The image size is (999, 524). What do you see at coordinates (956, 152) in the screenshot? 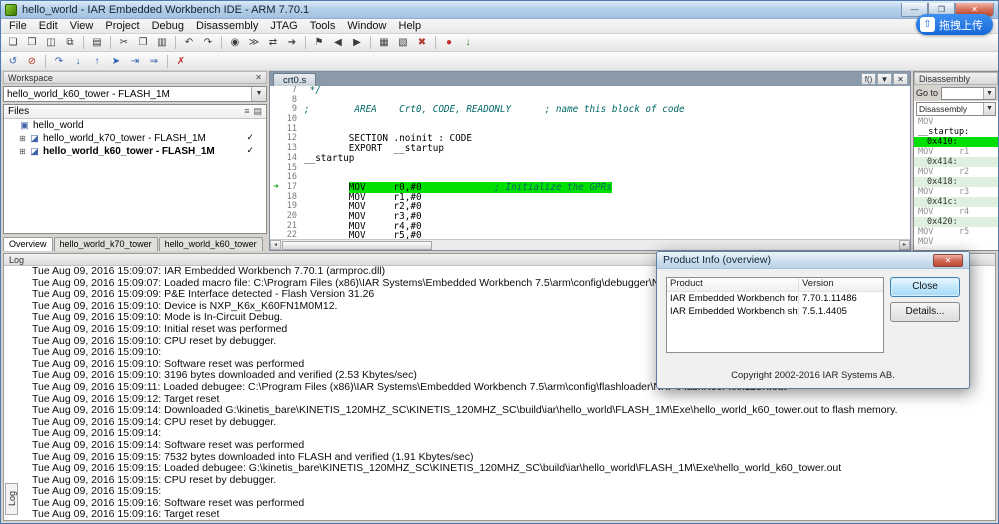
I see `disassembly-row: MOV r1` at bounding box center [956, 152].